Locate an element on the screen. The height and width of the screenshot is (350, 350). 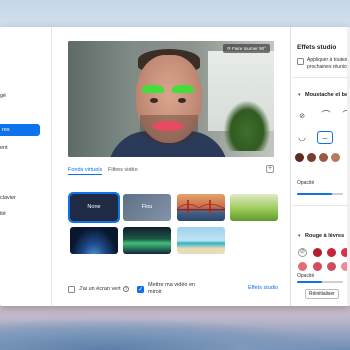
moustache-style-1-icon: ⌒ is located at coordinates (326, 115).